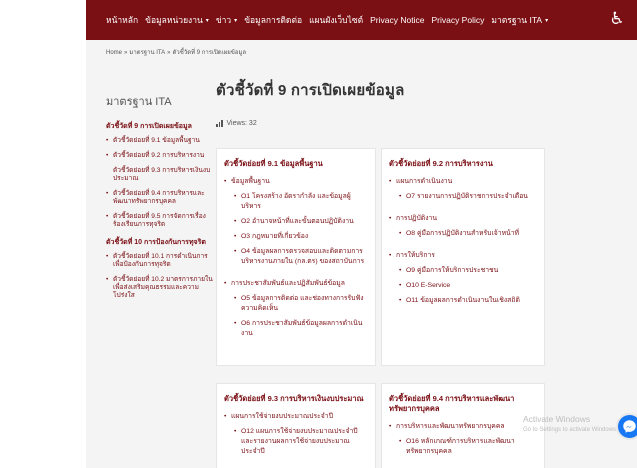 Image resolution: width=637 pixels, height=468 pixels. I want to click on nav-label: ข้อมูลการติดต่อ, so click(273, 20).